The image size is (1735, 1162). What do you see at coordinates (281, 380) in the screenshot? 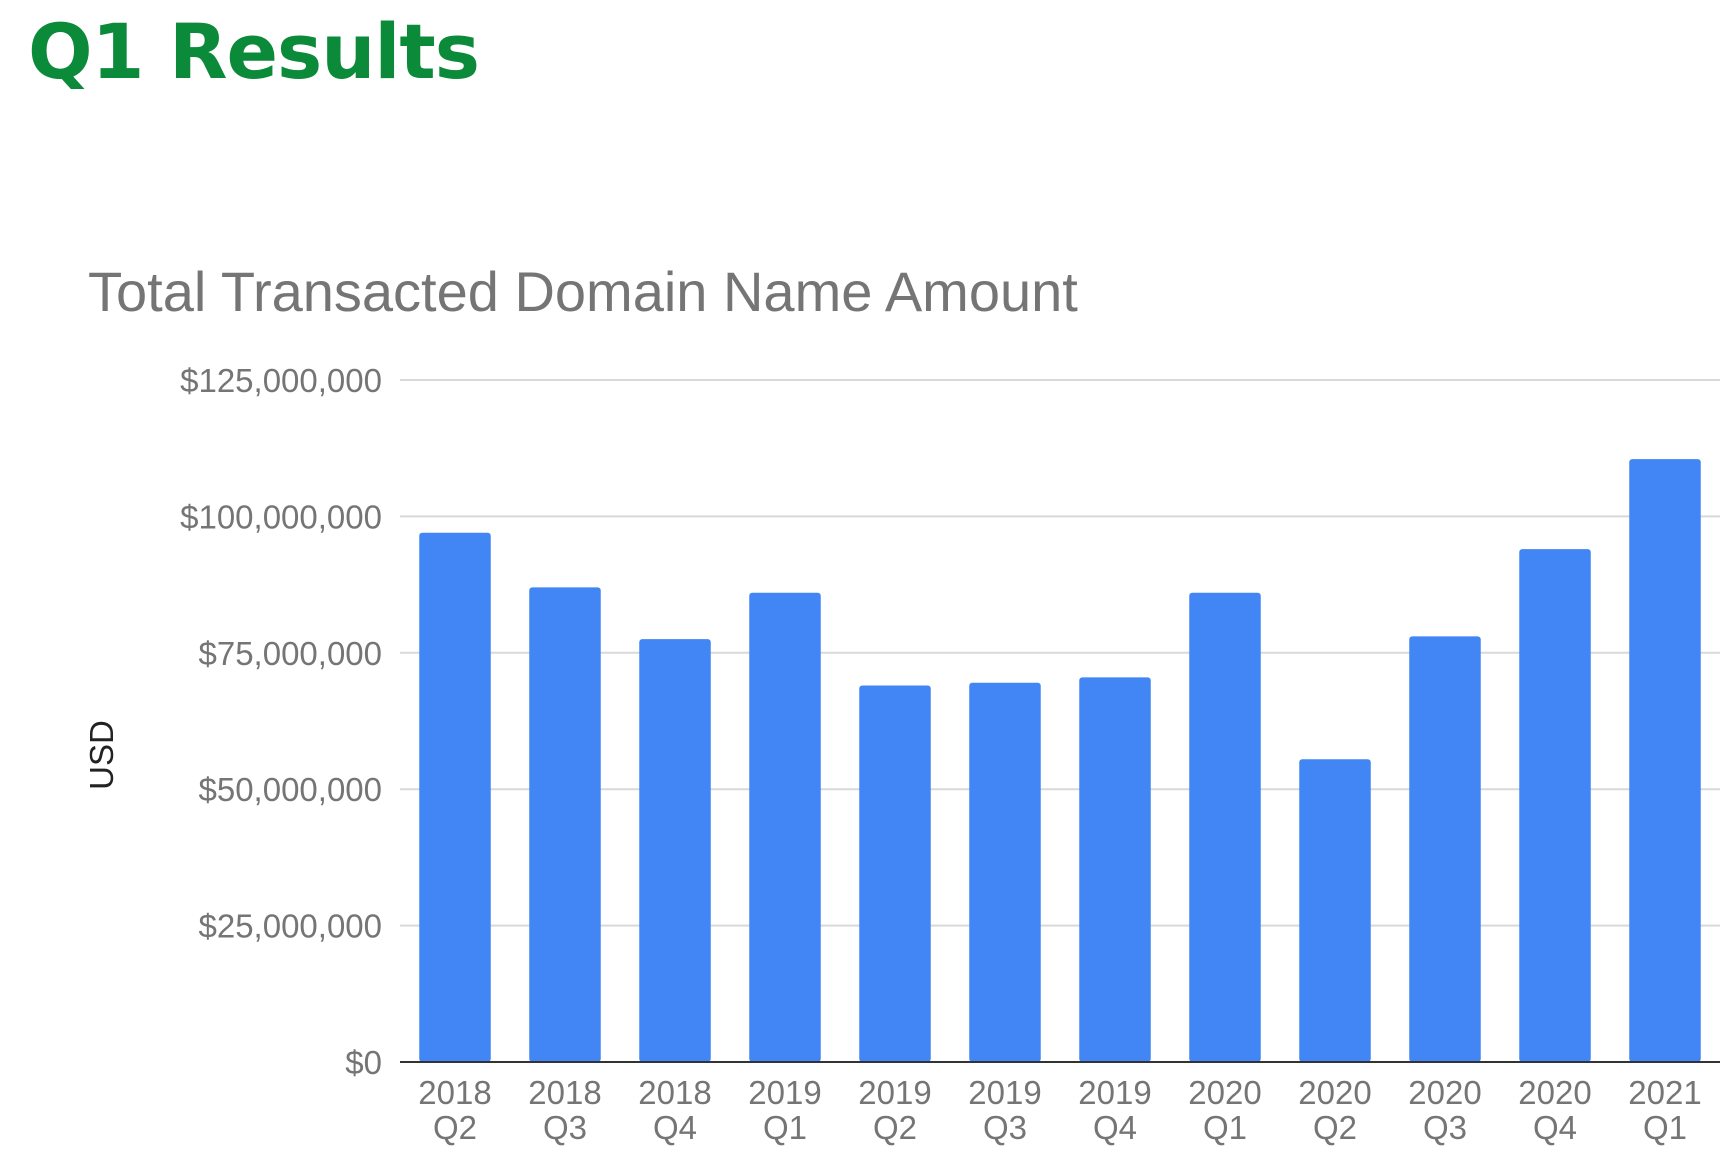
I see `y-tick-label: $125,000,000` at bounding box center [281, 380].